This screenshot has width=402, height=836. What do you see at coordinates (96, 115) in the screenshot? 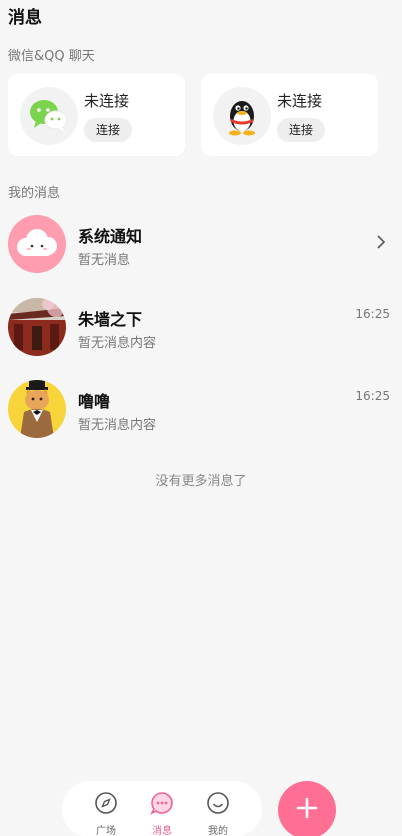
I see `wechat-card: 未连接 连接` at bounding box center [96, 115].